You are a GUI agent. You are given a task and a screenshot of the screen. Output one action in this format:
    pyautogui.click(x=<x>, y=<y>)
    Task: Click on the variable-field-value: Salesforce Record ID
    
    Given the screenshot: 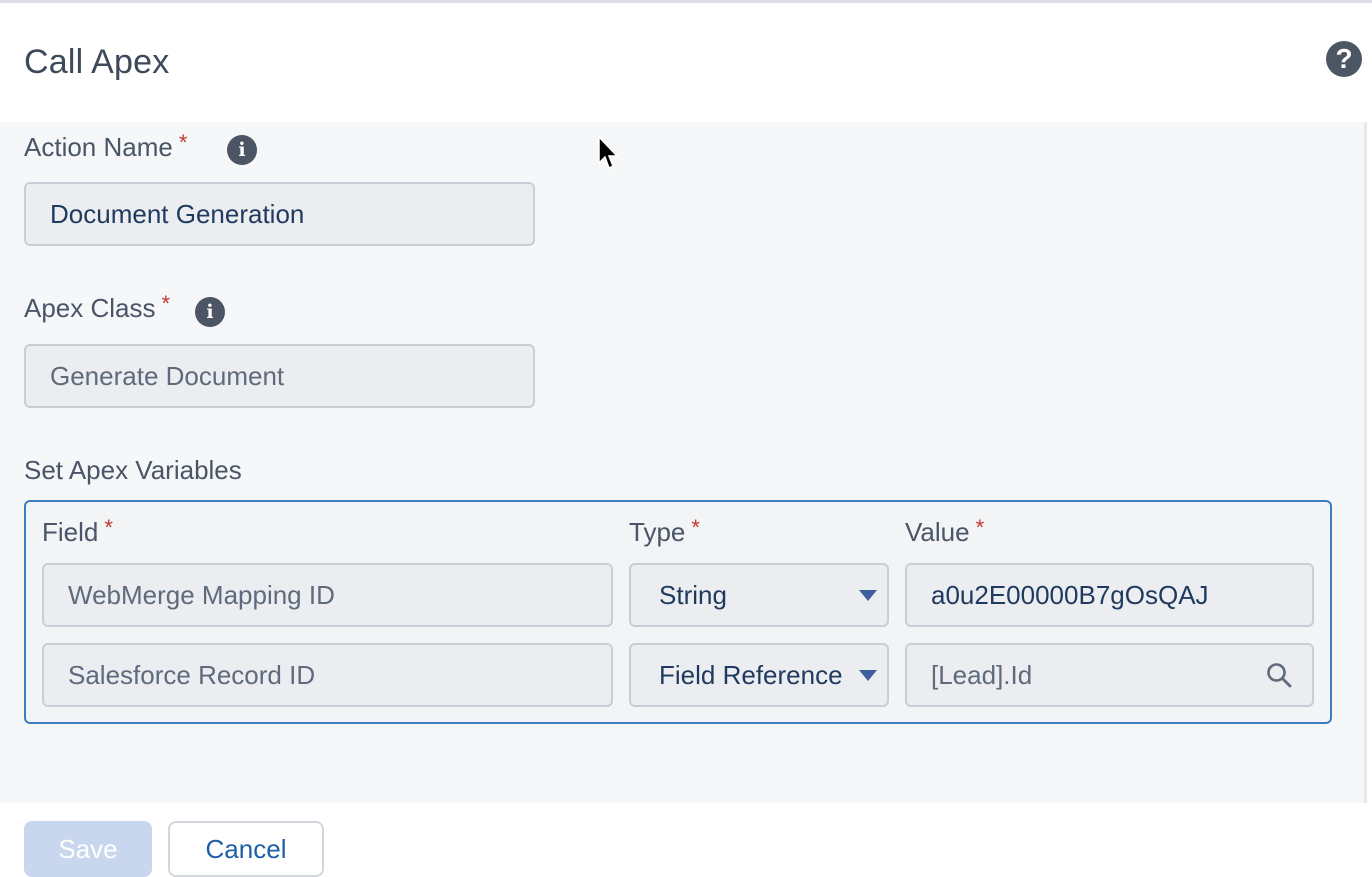 What is the action you would take?
    pyautogui.click(x=192, y=674)
    